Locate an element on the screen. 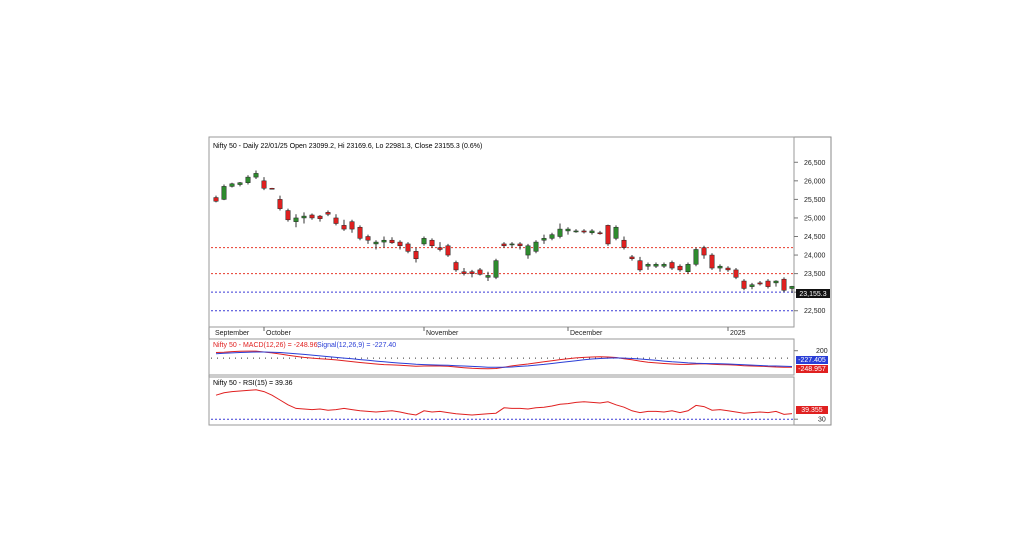  macd-signal-title: Signal(12,26,9) = -227.40 is located at coordinates (356, 345).